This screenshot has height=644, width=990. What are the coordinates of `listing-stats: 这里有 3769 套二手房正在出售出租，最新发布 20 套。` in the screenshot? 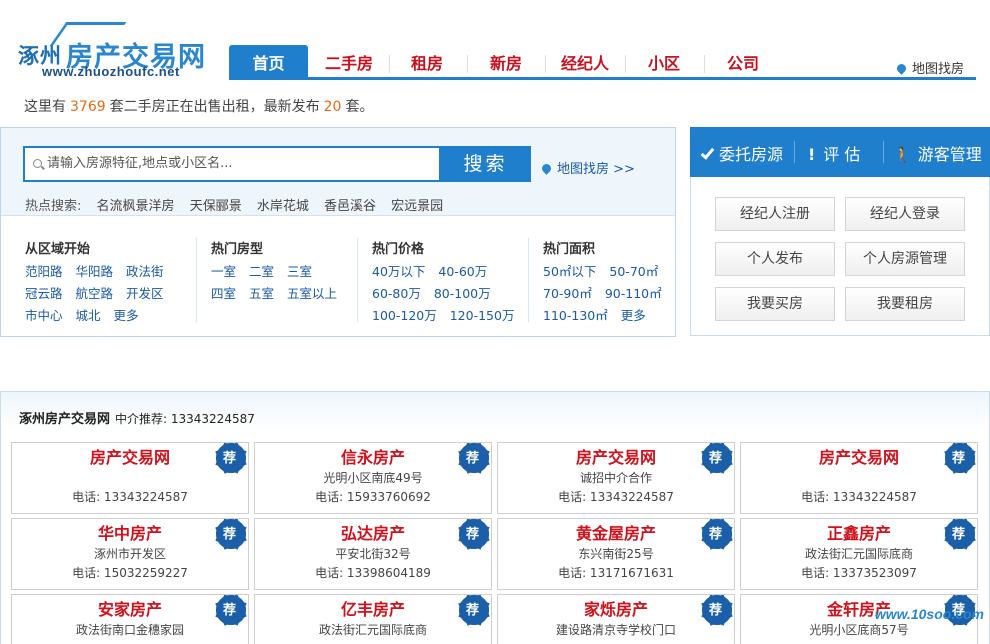 It's located at (198, 106).